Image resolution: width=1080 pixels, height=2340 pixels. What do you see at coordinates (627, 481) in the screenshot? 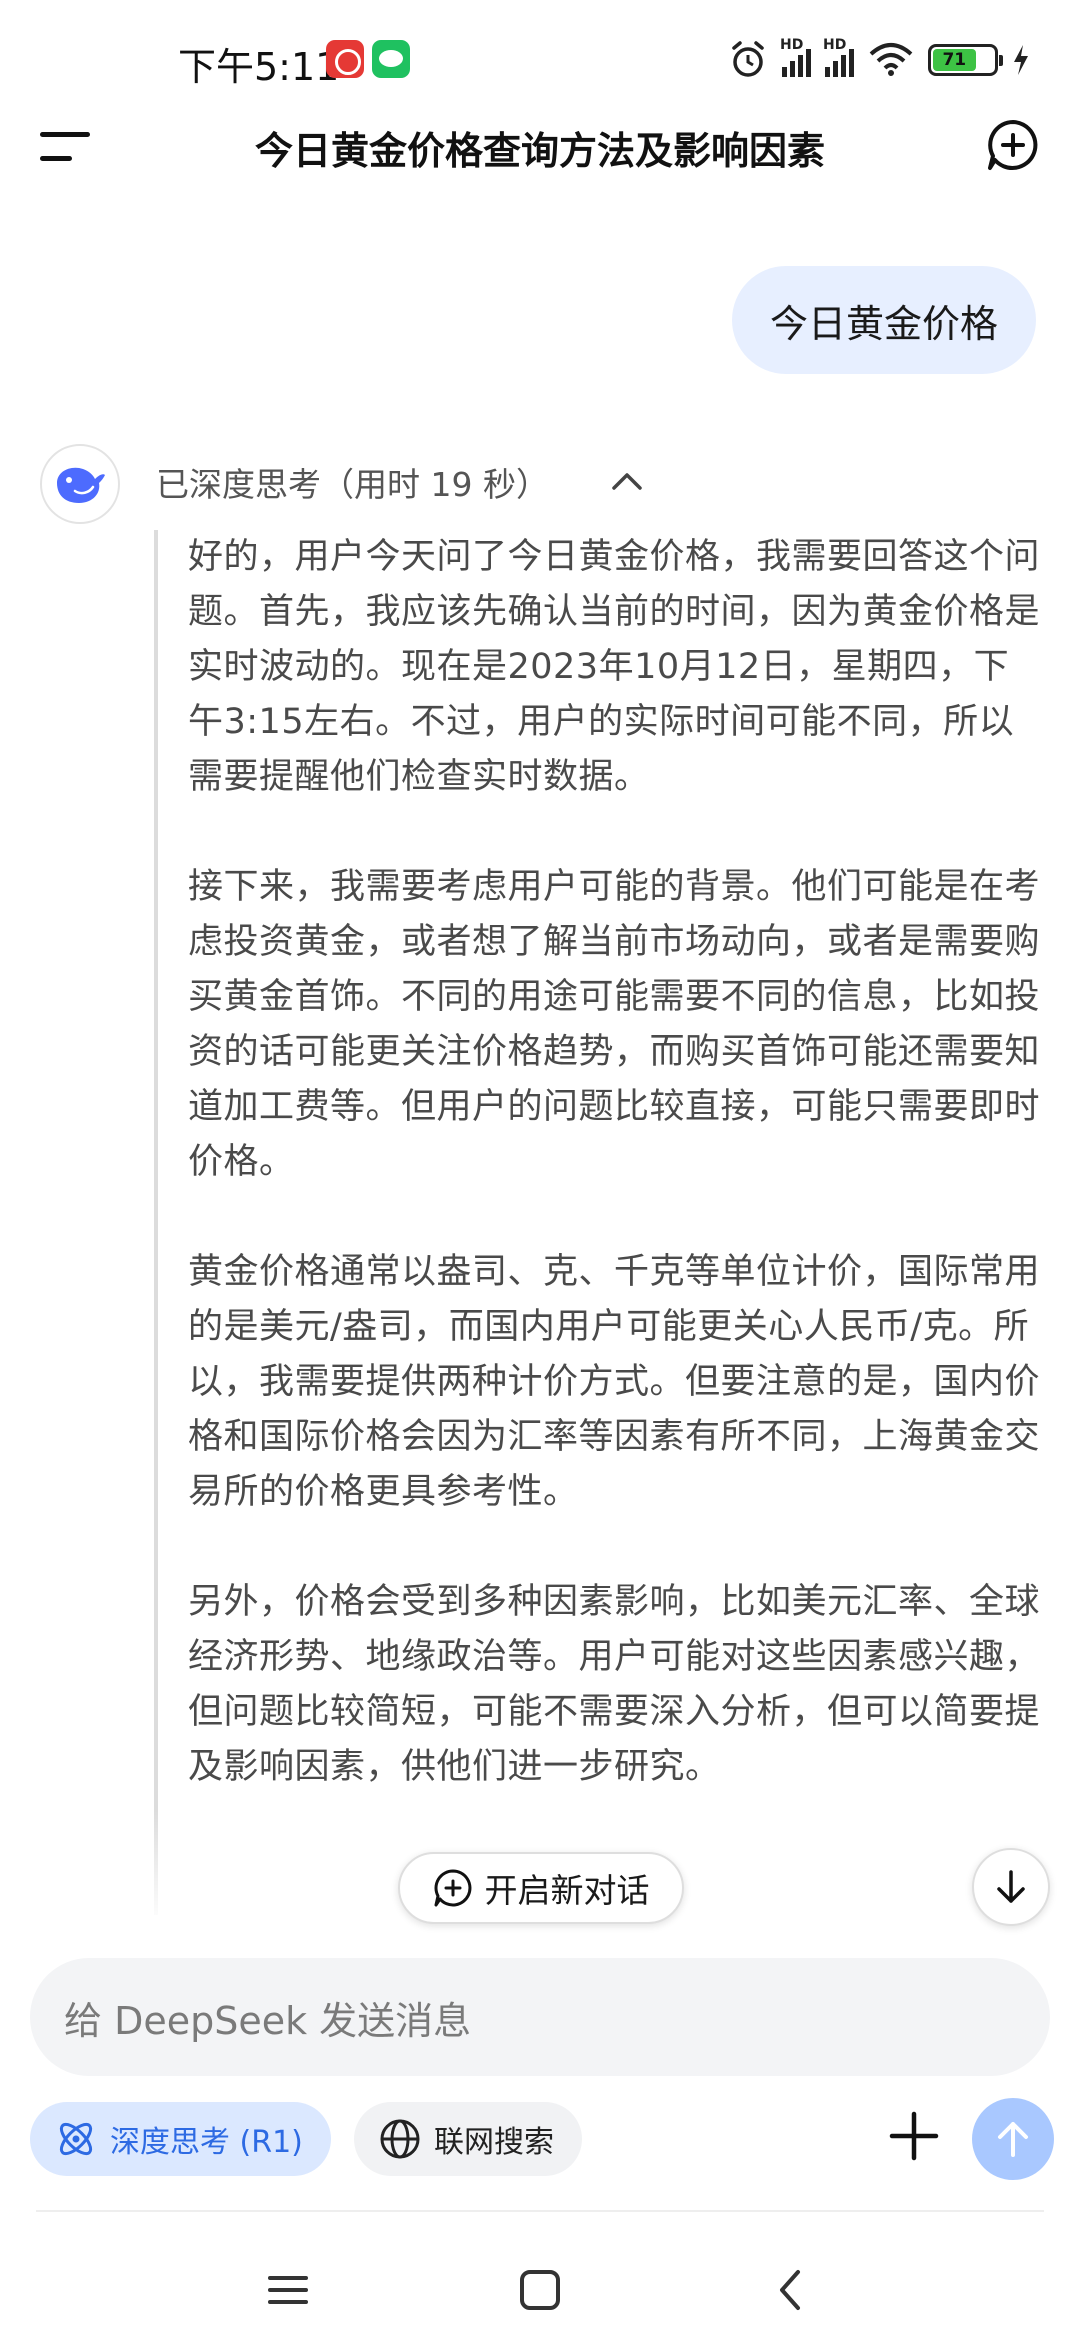
I see `chevron-up-icon` at bounding box center [627, 481].